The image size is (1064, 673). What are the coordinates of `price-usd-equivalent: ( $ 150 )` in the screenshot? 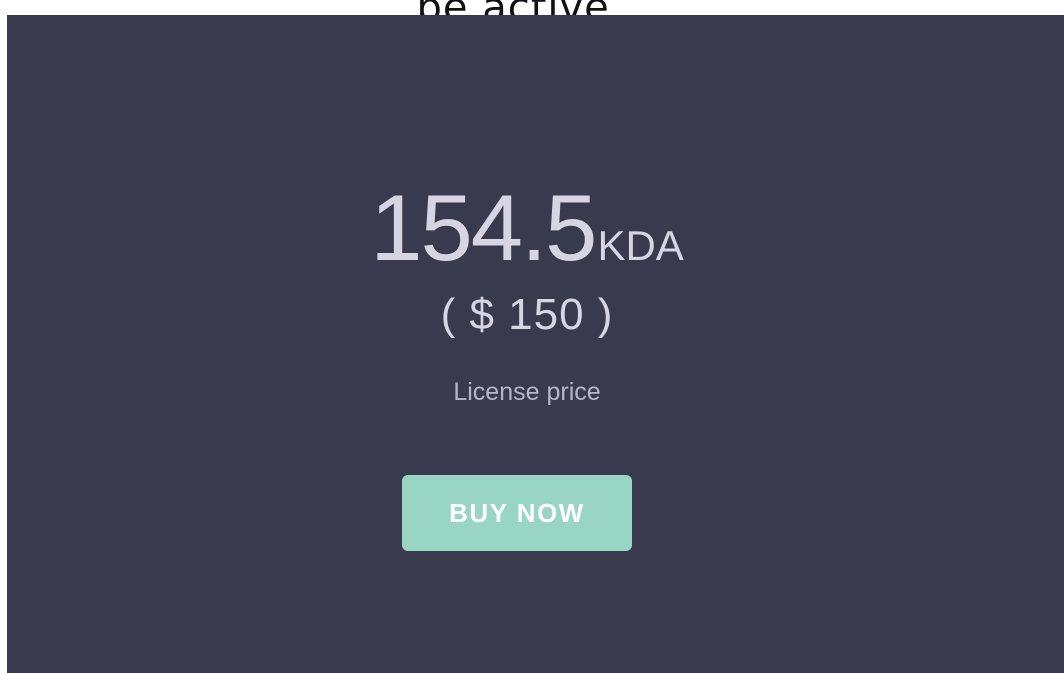 It's located at (527, 314).